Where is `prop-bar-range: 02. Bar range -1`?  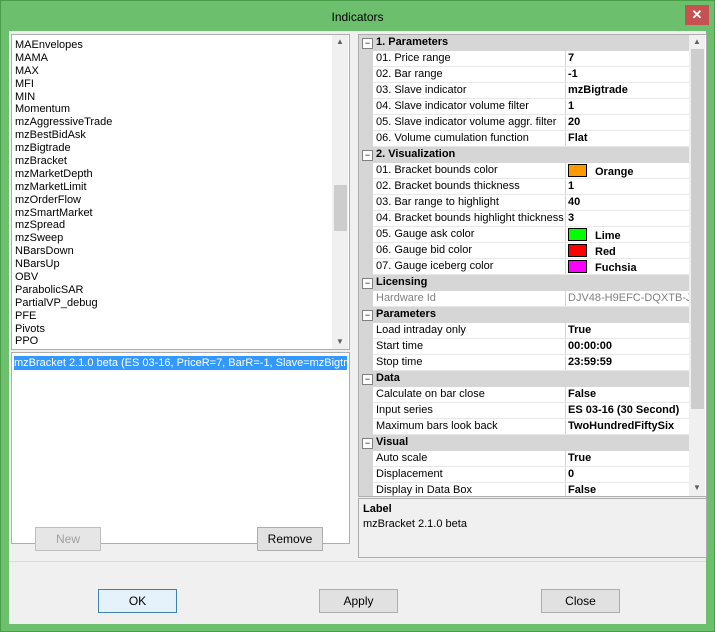 prop-bar-range: 02. Bar range -1 is located at coordinates (524, 75).